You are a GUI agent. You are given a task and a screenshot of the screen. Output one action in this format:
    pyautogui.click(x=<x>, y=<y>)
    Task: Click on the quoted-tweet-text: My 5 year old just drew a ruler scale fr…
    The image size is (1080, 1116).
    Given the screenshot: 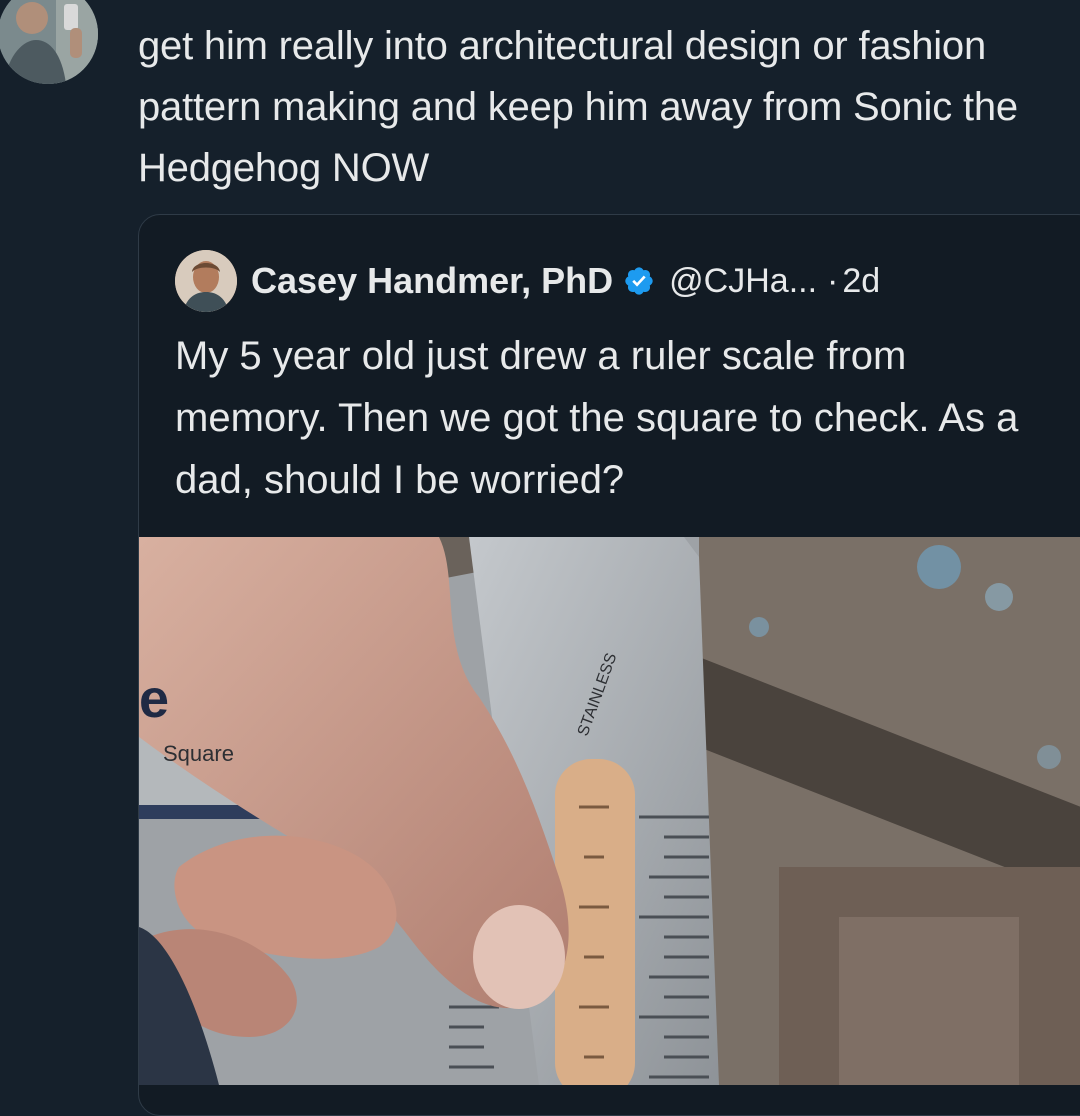 What is the action you would take?
    pyautogui.click(x=597, y=418)
    